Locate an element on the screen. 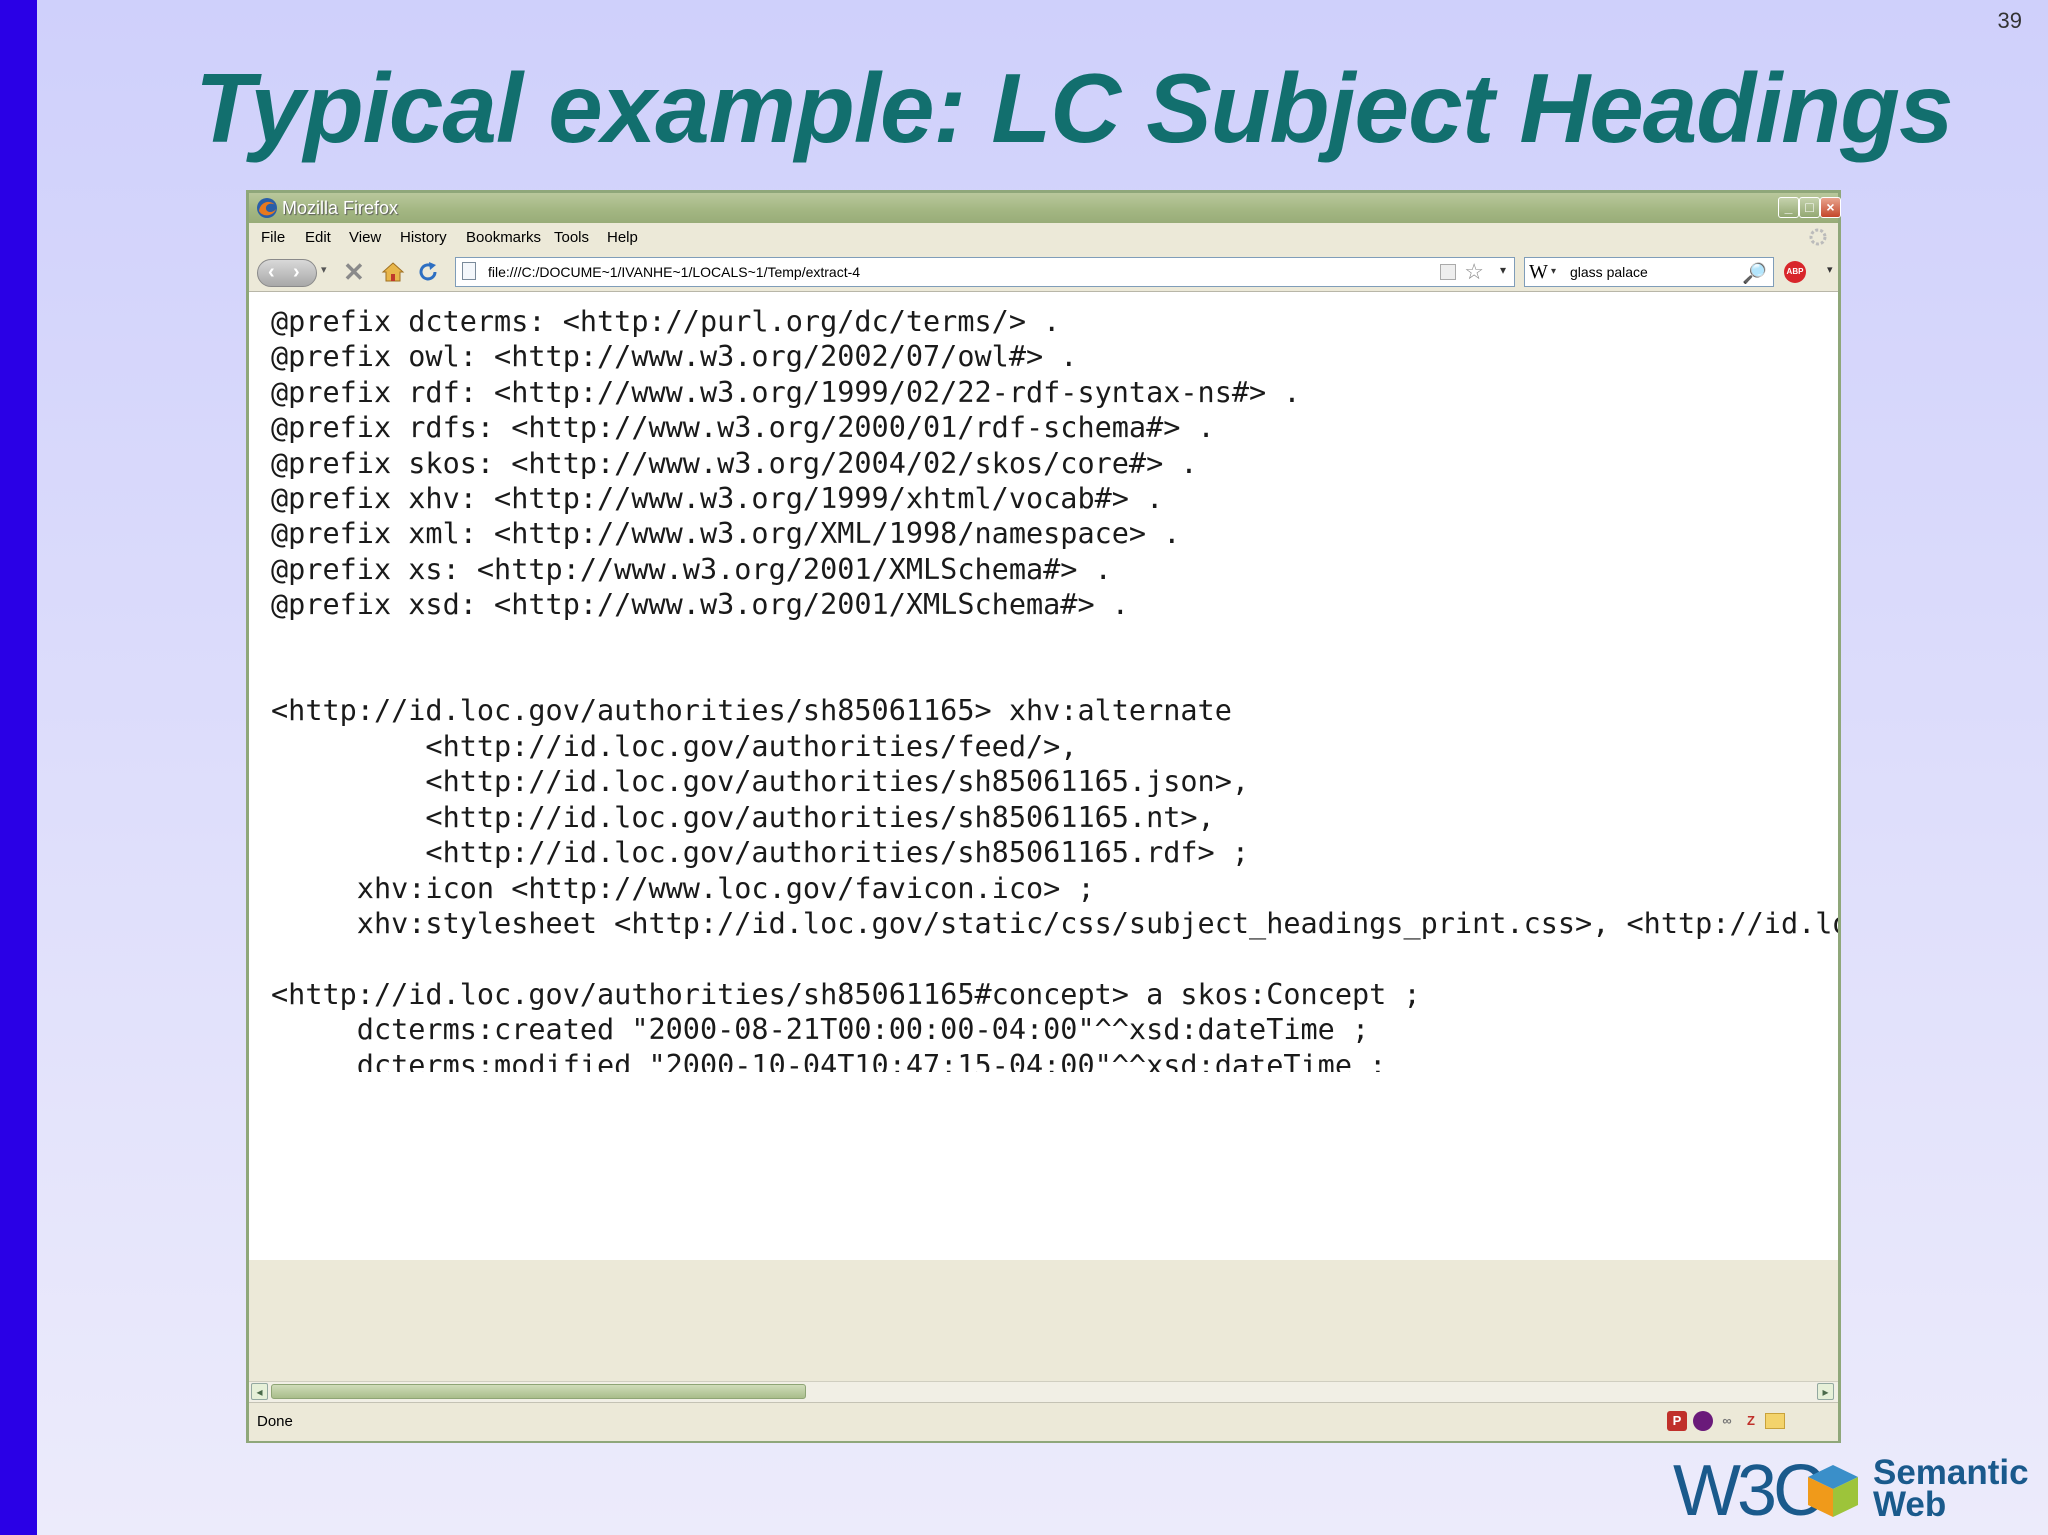 The height and width of the screenshot is (1535, 2048). scroll-thumb is located at coordinates (538, 1391).